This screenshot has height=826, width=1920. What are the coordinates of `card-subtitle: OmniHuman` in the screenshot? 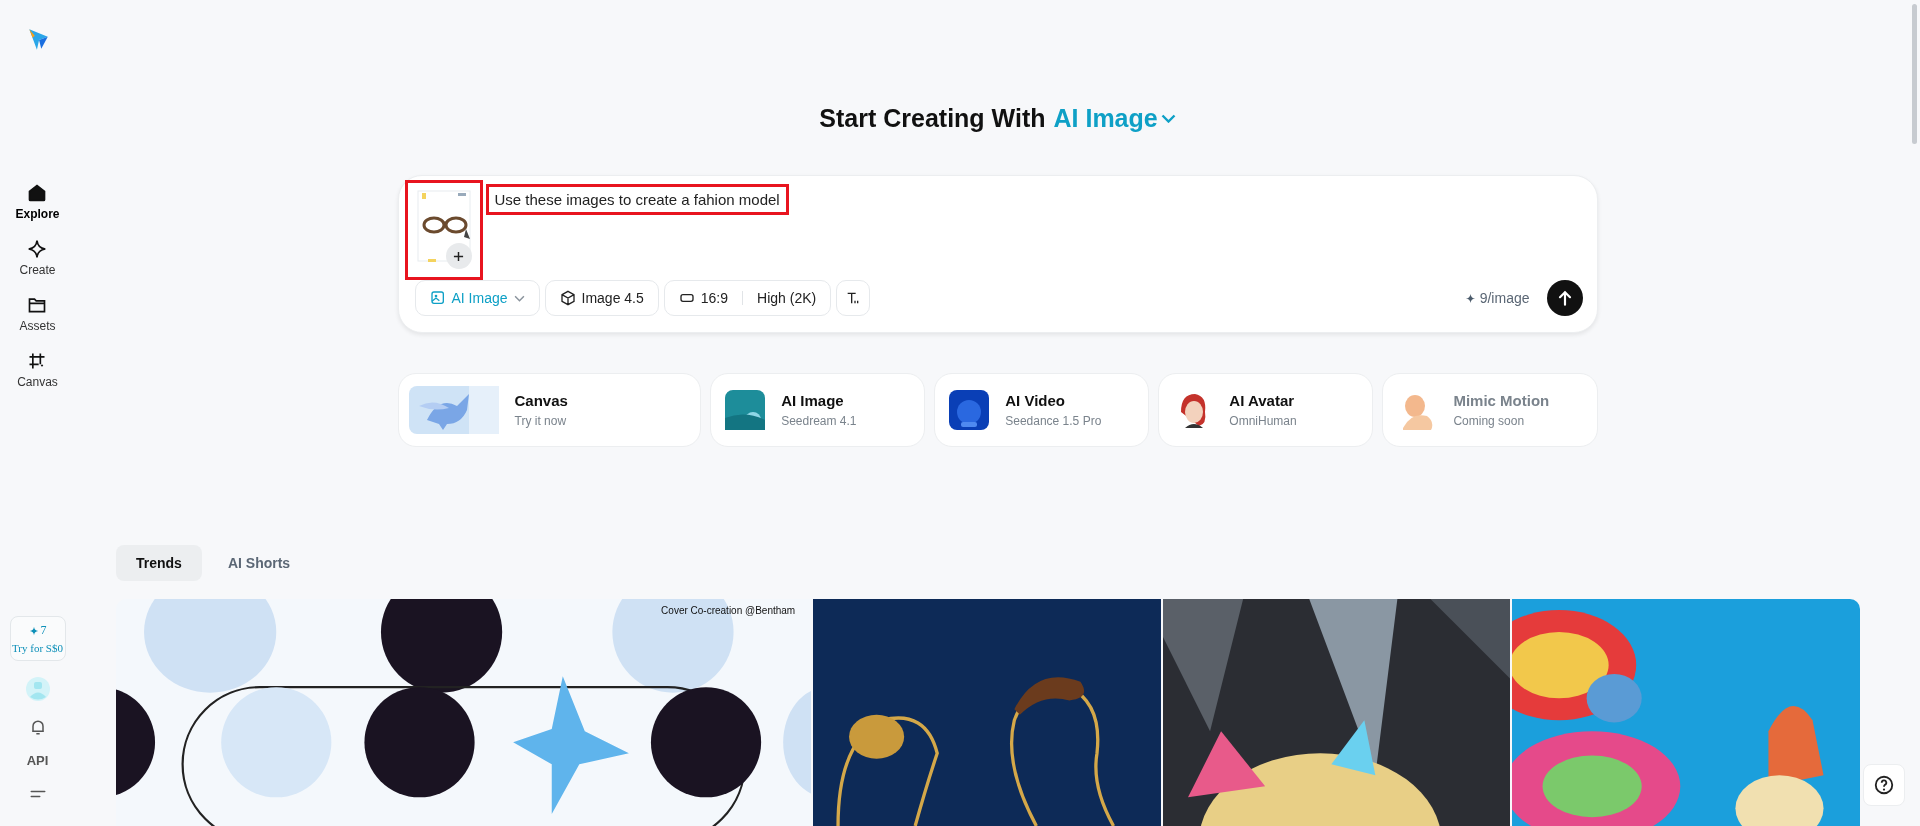 It's located at (1263, 421).